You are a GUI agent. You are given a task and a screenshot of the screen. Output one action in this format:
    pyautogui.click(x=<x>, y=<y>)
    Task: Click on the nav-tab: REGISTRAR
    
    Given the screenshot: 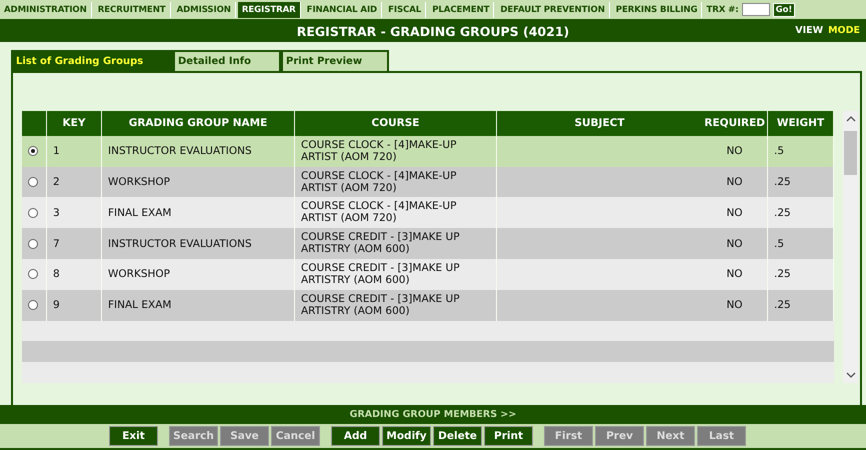 What is the action you would take?
    pyautogui.click(x=269, y=10)
    